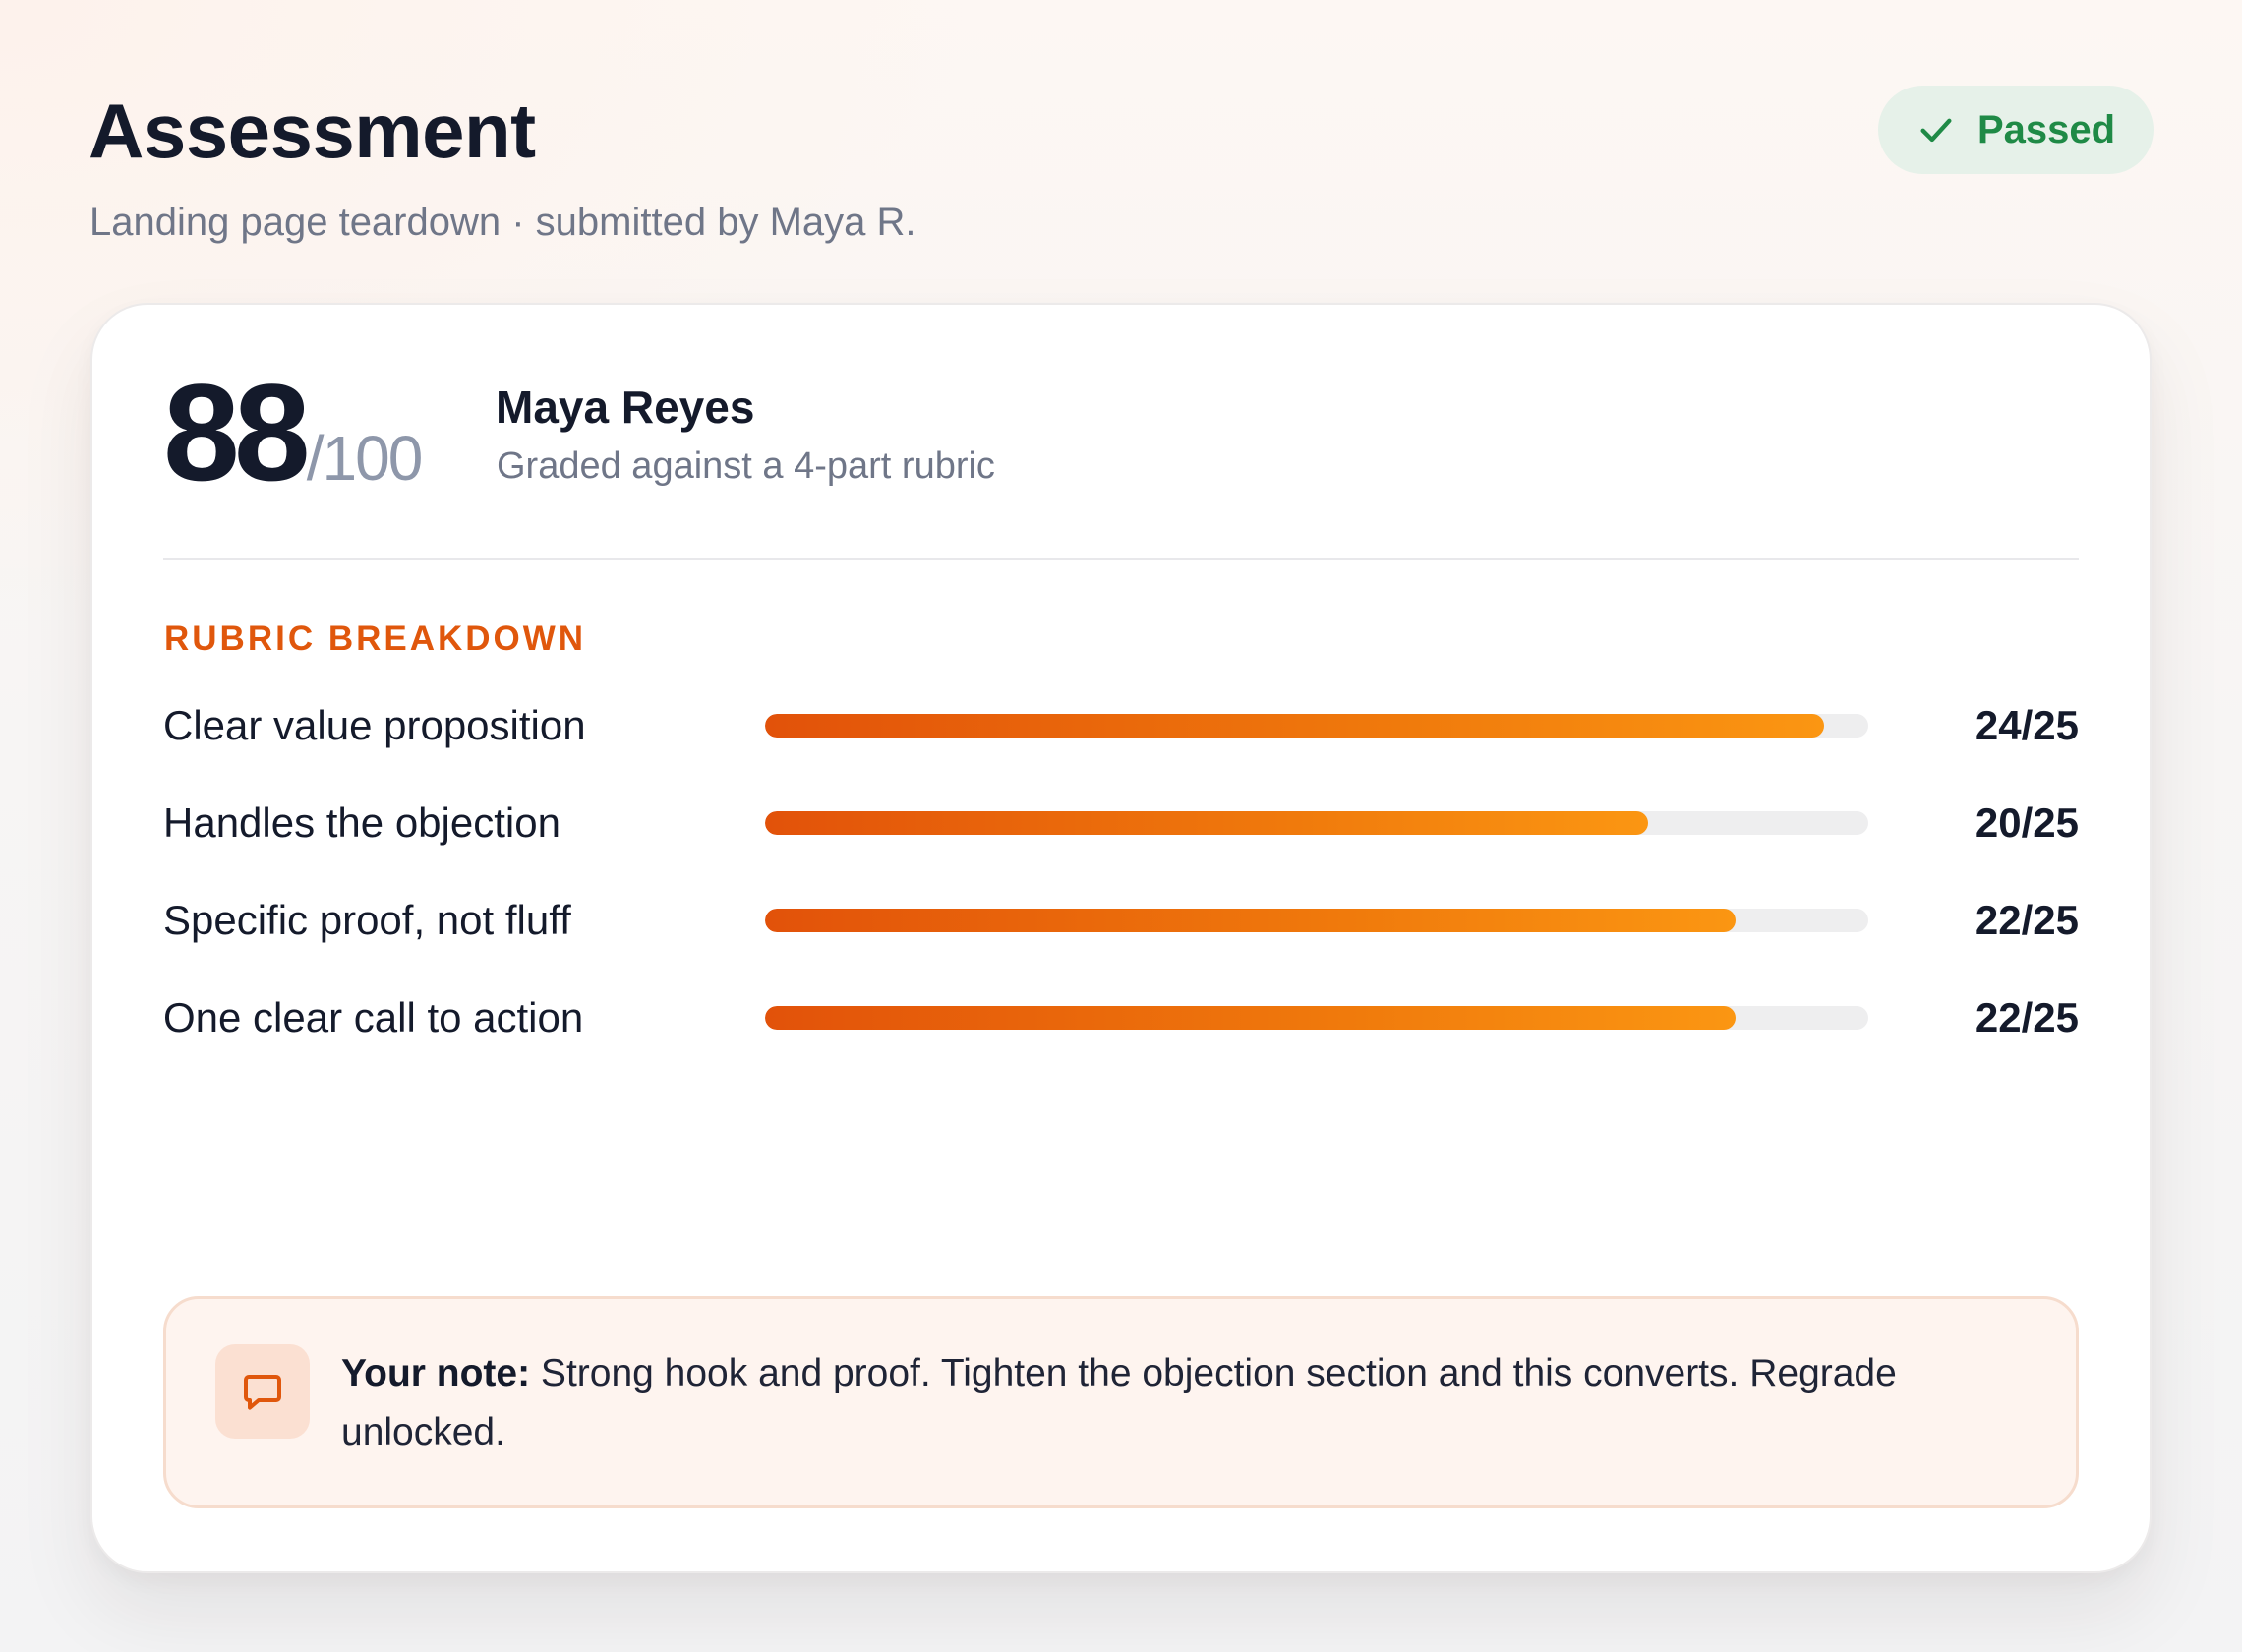 This screenshot has height=1652, width=2242. I want to click on page-title: Assessment, so click(312, 131).